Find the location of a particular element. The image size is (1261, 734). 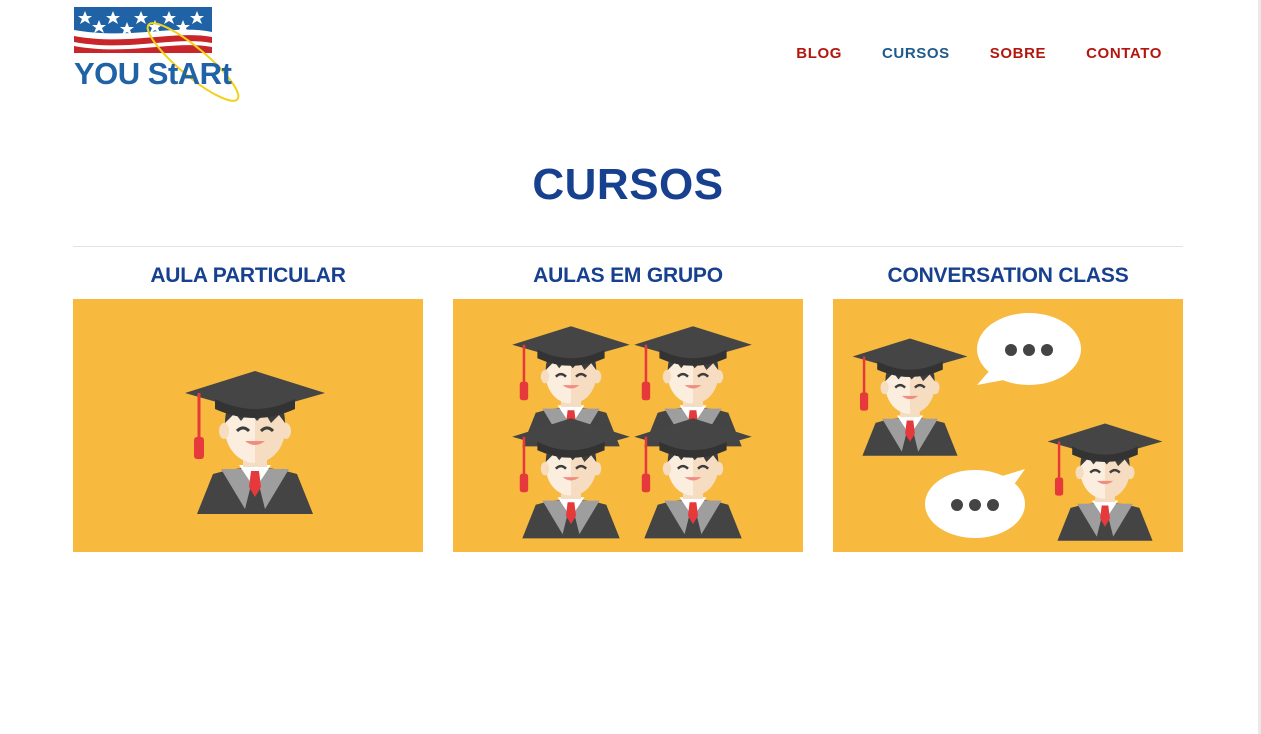

brand-logo: YOU StARt is located at coordinates (158, 55).